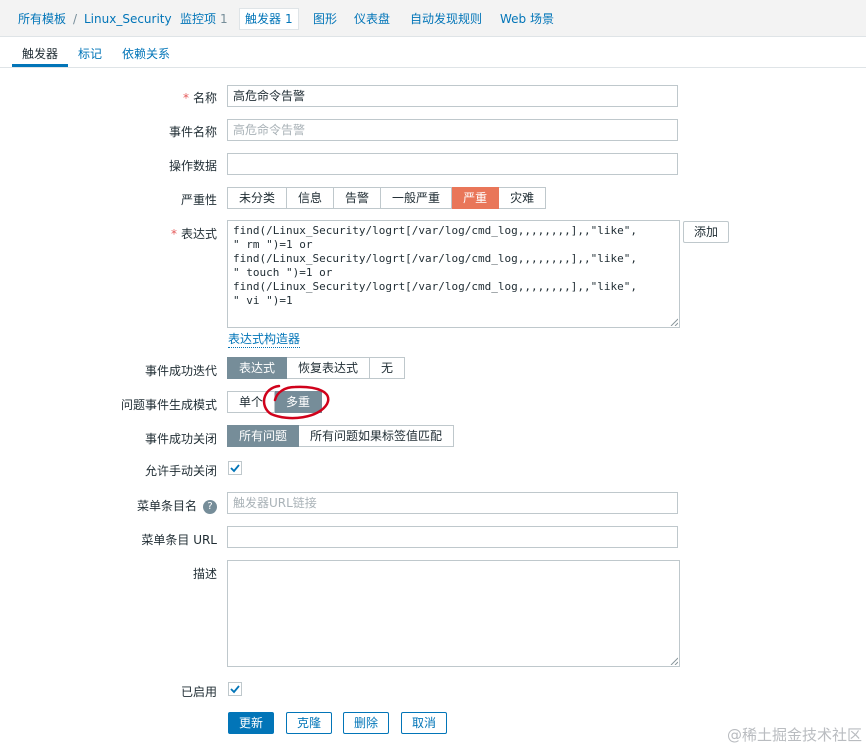 This screenshot has height=751, width=866. I want to click on name-label: * 名称, so click(200, 97).